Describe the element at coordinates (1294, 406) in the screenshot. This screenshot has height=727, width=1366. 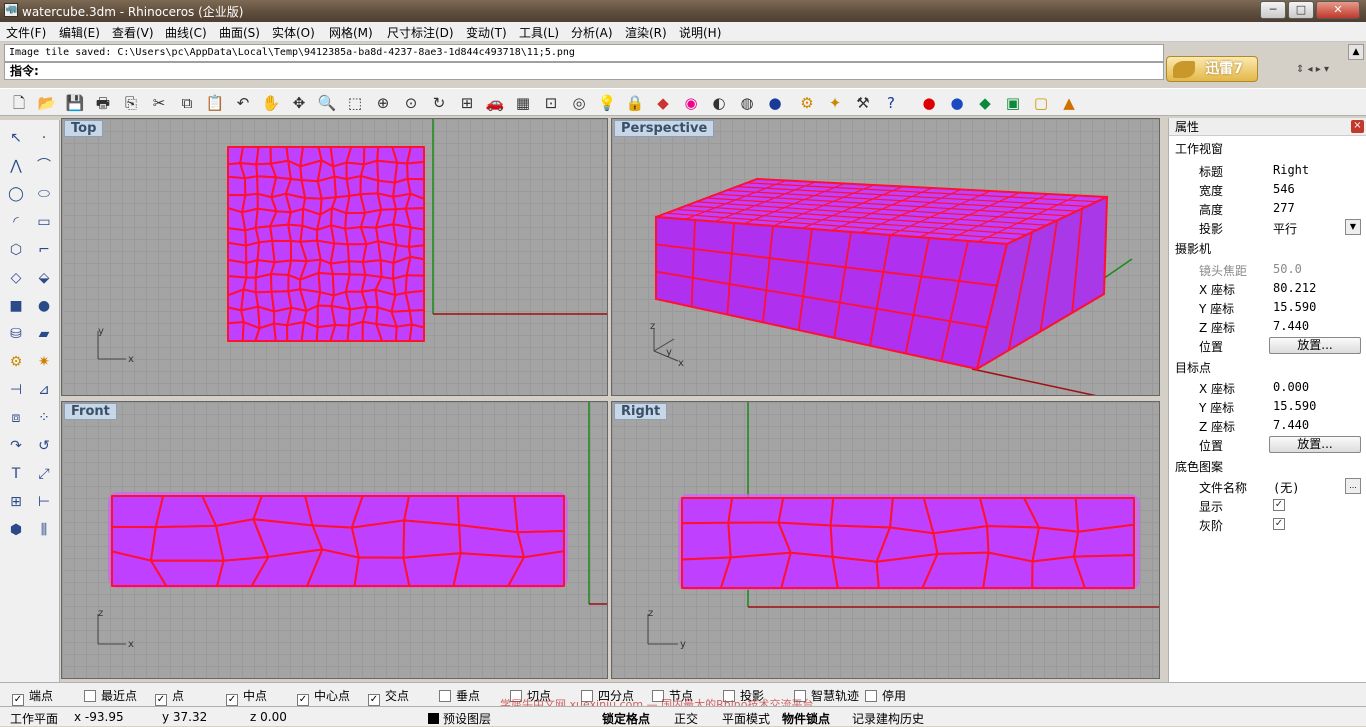
I see `prop-tgt-y-value: 15.590` at that location.